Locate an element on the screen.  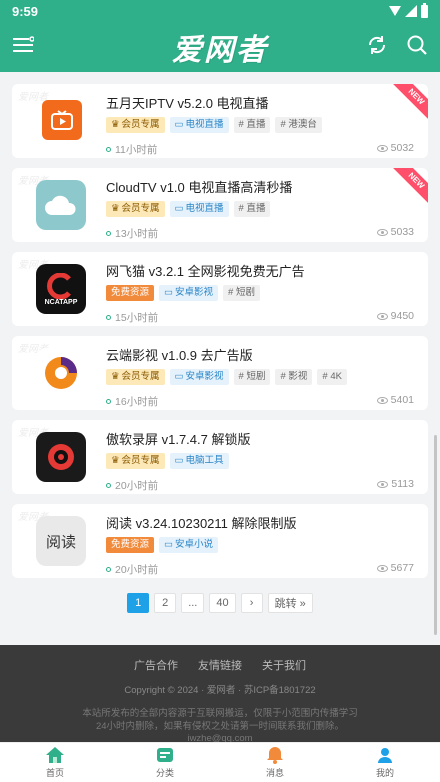
post-title: 五月天IPTV v5.2.0 电视直播 is located at coordinates (187, 102).